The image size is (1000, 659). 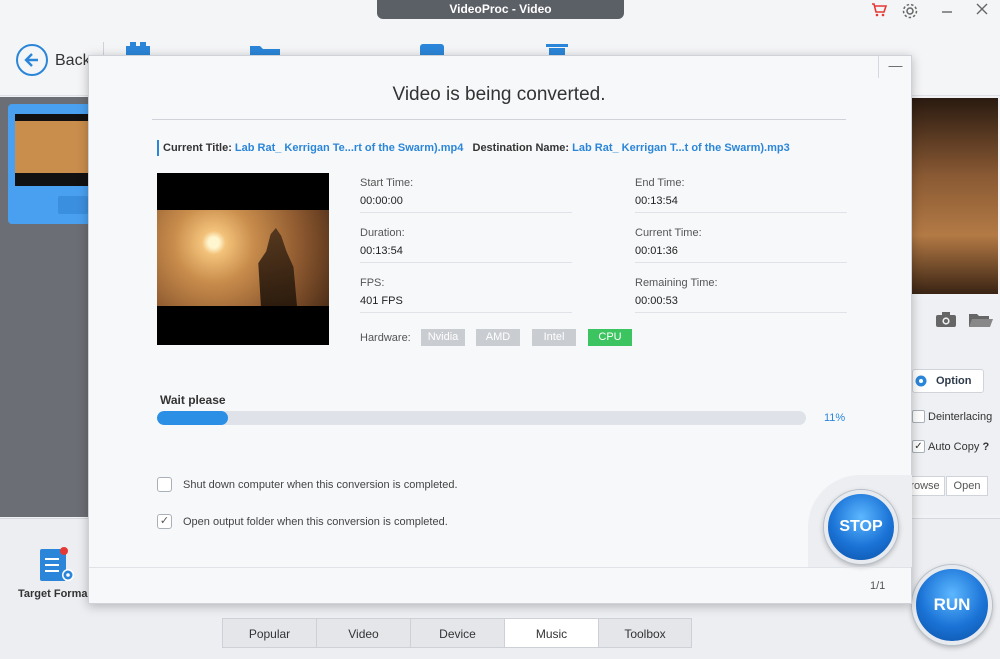 What do you see at coordinates (952, 605) in the screenshot?
I see `run-button: RUN` at bounding box center [952, 605].